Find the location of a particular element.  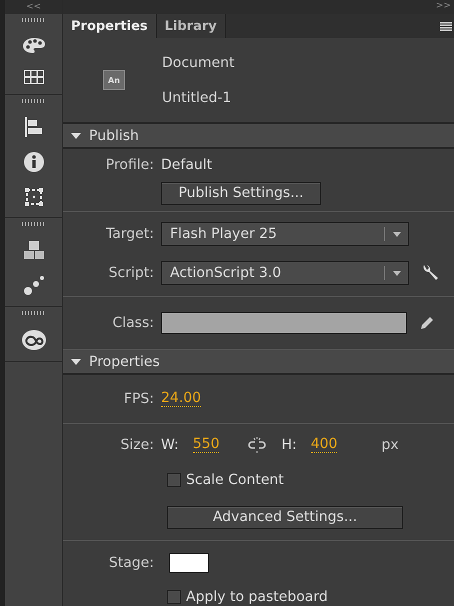

align-icon is located at coordinates (33, 127).